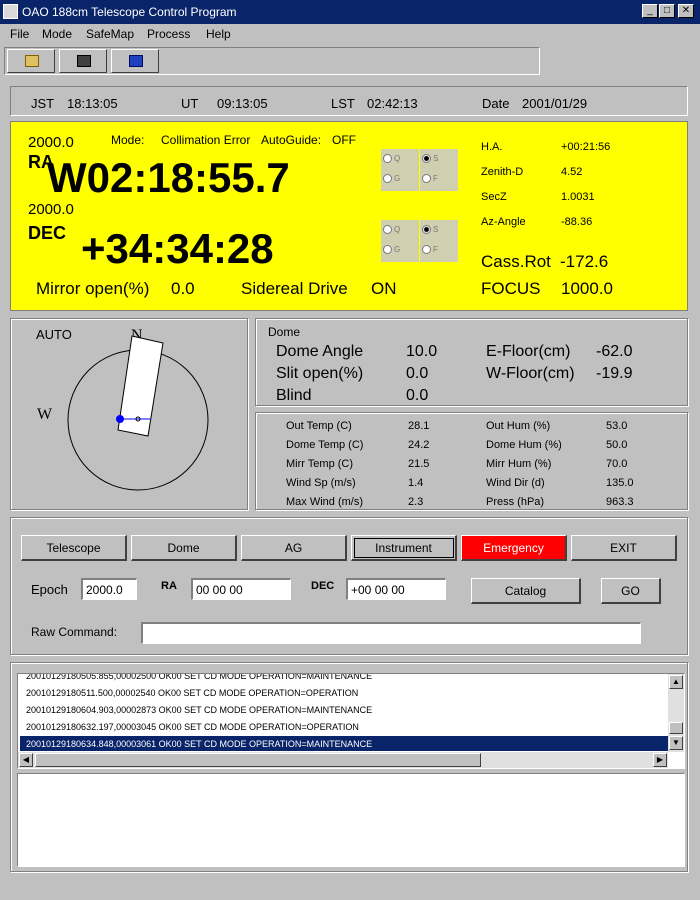 The height and width of the screenshot is (900, 700). I want to click on book-button, so click(135, 61).